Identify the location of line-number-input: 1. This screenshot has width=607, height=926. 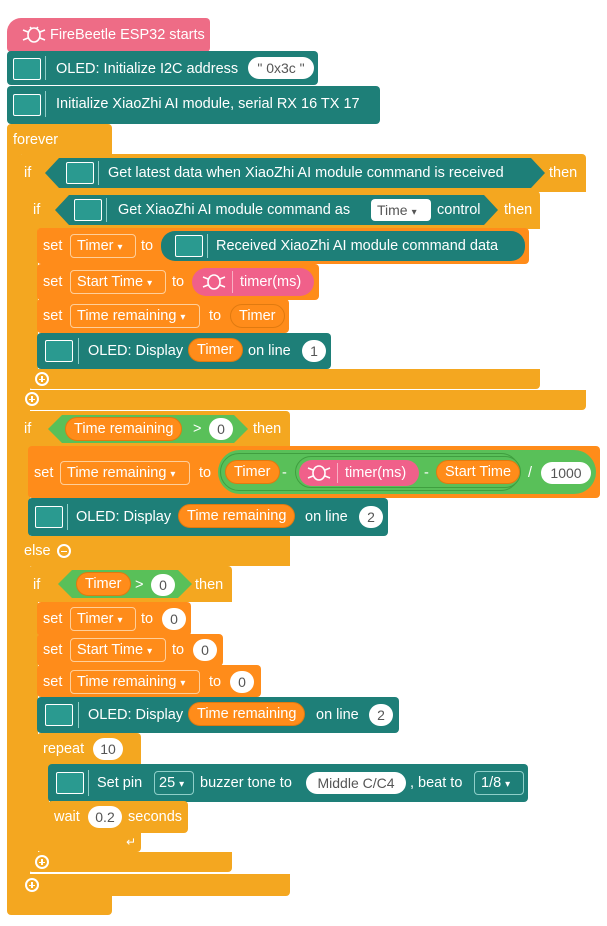
(314, 351).